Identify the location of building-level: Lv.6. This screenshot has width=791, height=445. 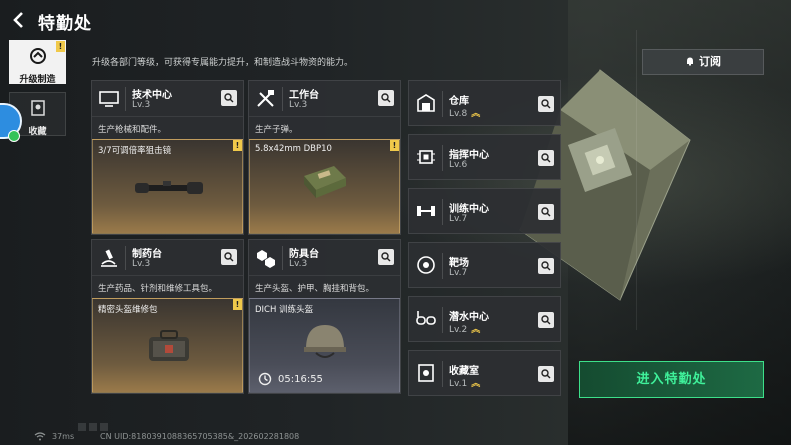
(458, 165).